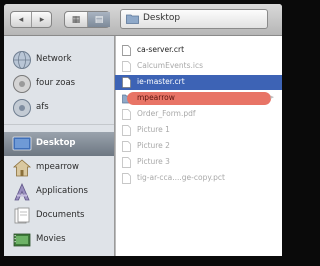 This screenshot has height=266, width=320. What do you see at coordinates (42, 107) in the screenshot?
I see `sidebar-item-label: afs` at bounding box center [42, 107].